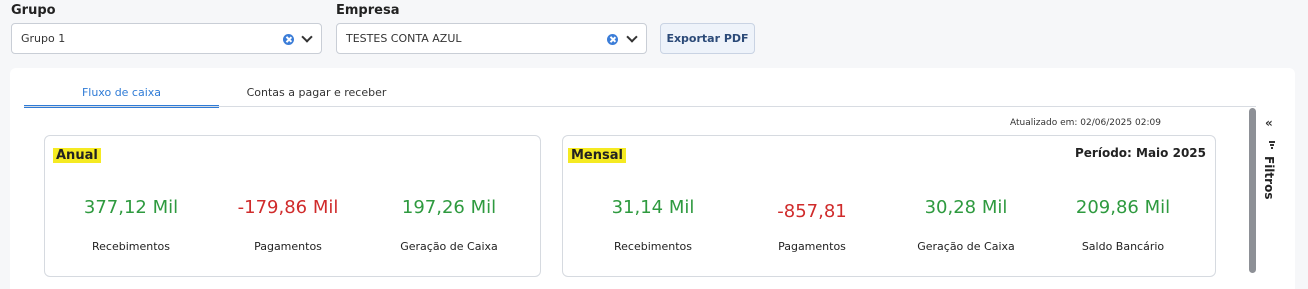  Describe the element at coordinates (966, 207) in the screenshot. I see `monthly-geracao-caixa-value: 30,28 Mil` at that location.